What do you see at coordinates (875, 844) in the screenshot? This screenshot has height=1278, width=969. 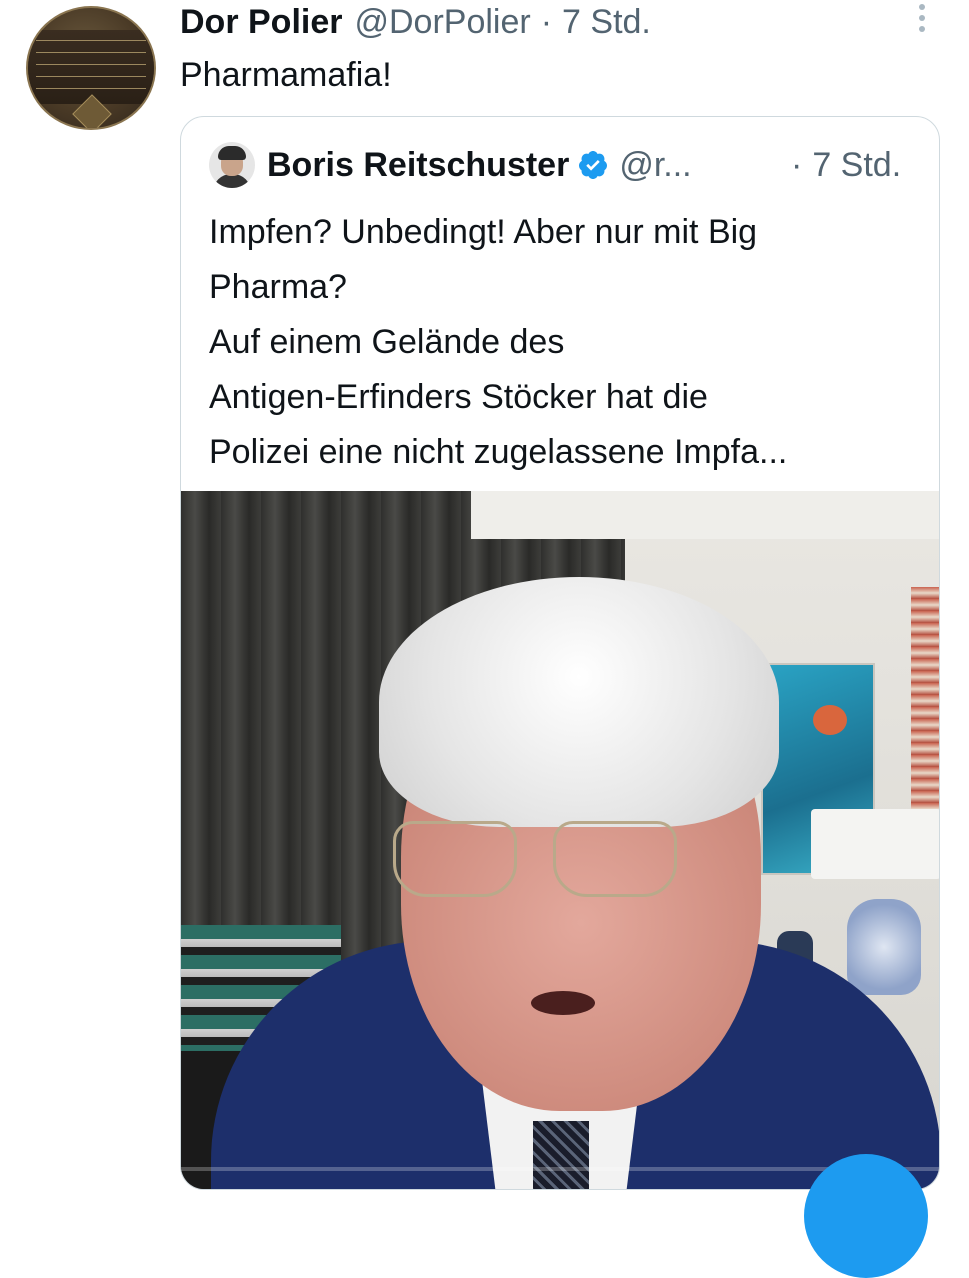 I see `lamp-shade` at bounding box center [875, 844].